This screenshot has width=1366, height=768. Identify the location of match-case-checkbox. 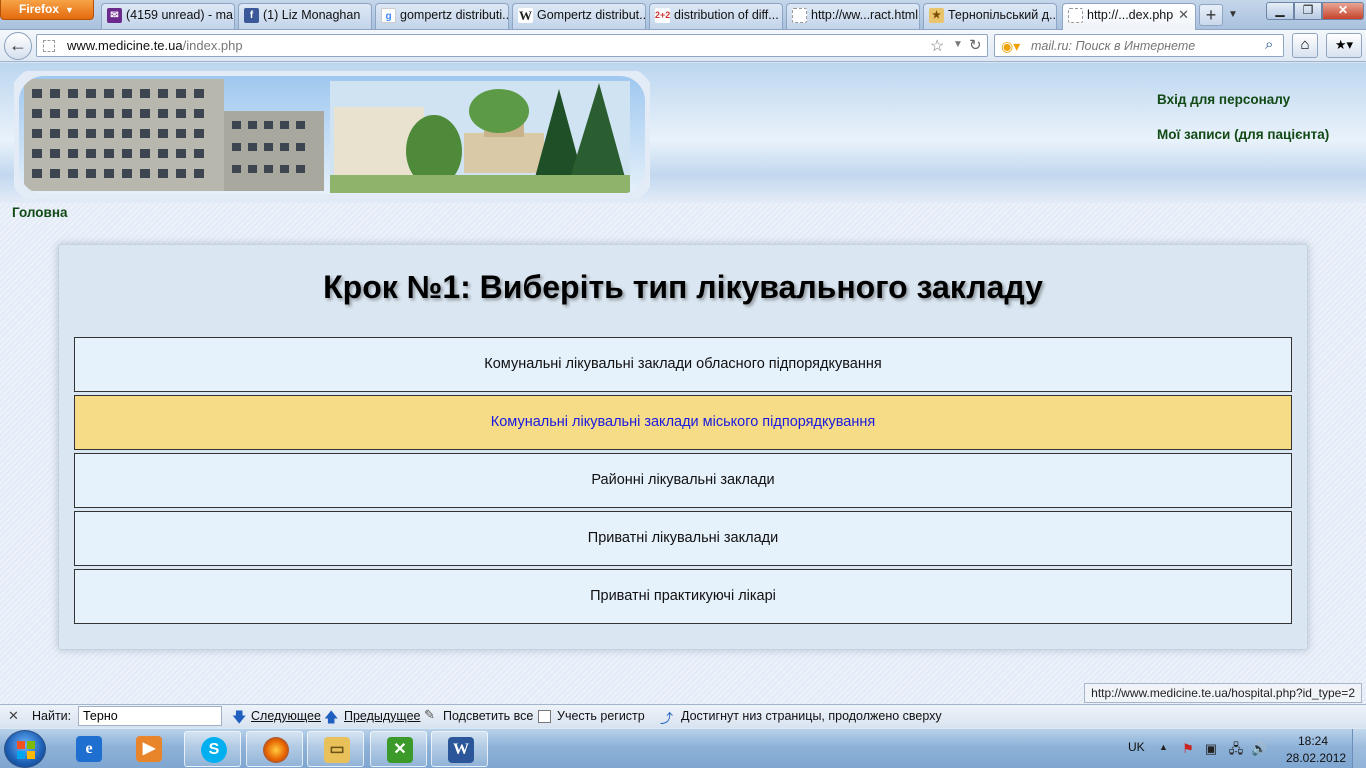
(544, 716).